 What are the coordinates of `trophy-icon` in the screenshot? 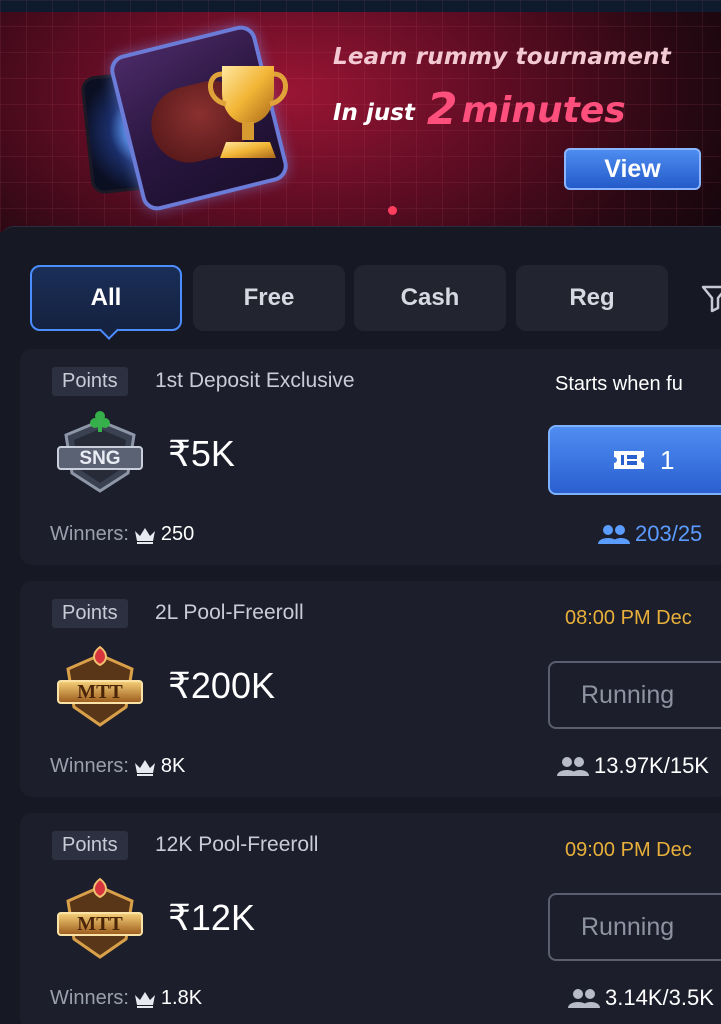 It's located at (248, 112).